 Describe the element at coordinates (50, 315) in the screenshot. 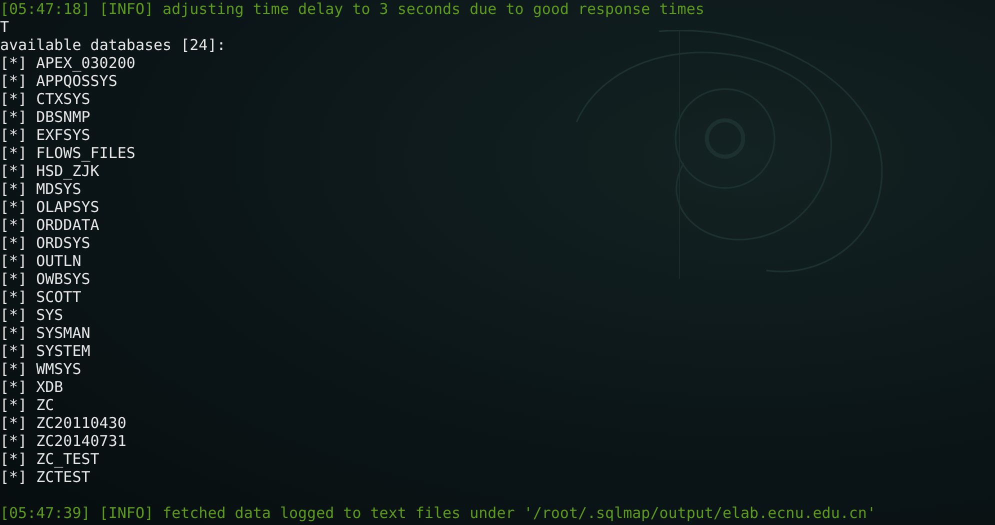

I see `database-name: SYS` at that location.